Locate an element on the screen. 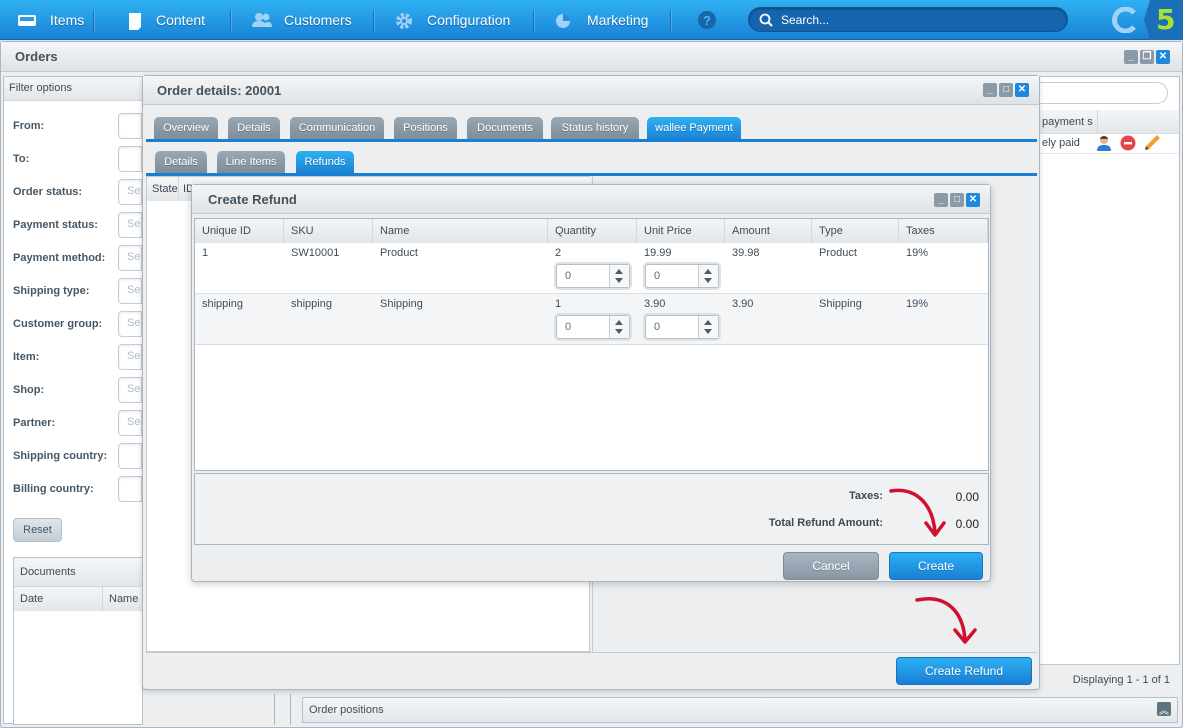 This screenshot has width=1183, height=728. edit-pencil-icon is located at coordinates (1152, 143).